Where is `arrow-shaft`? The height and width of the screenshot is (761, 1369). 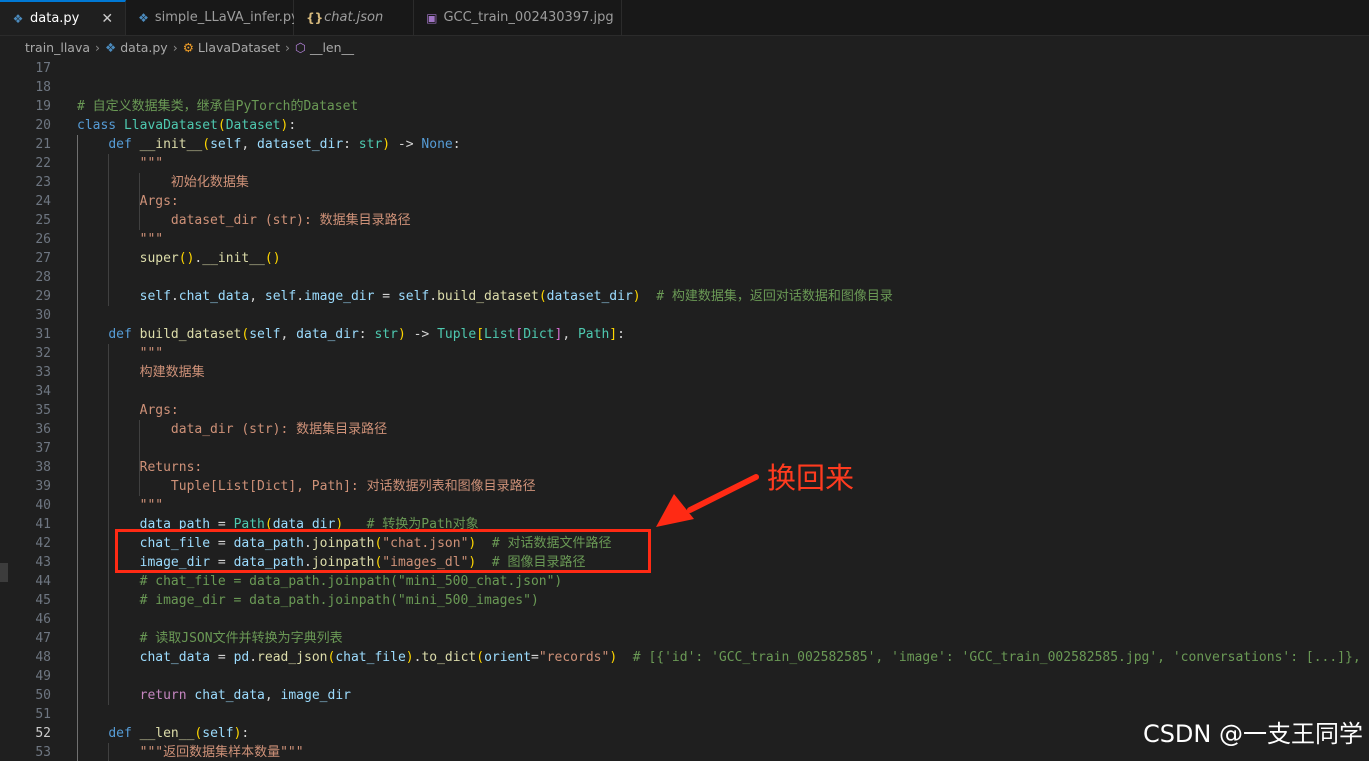 arrow-shaft is located at coordinates (723, 493).